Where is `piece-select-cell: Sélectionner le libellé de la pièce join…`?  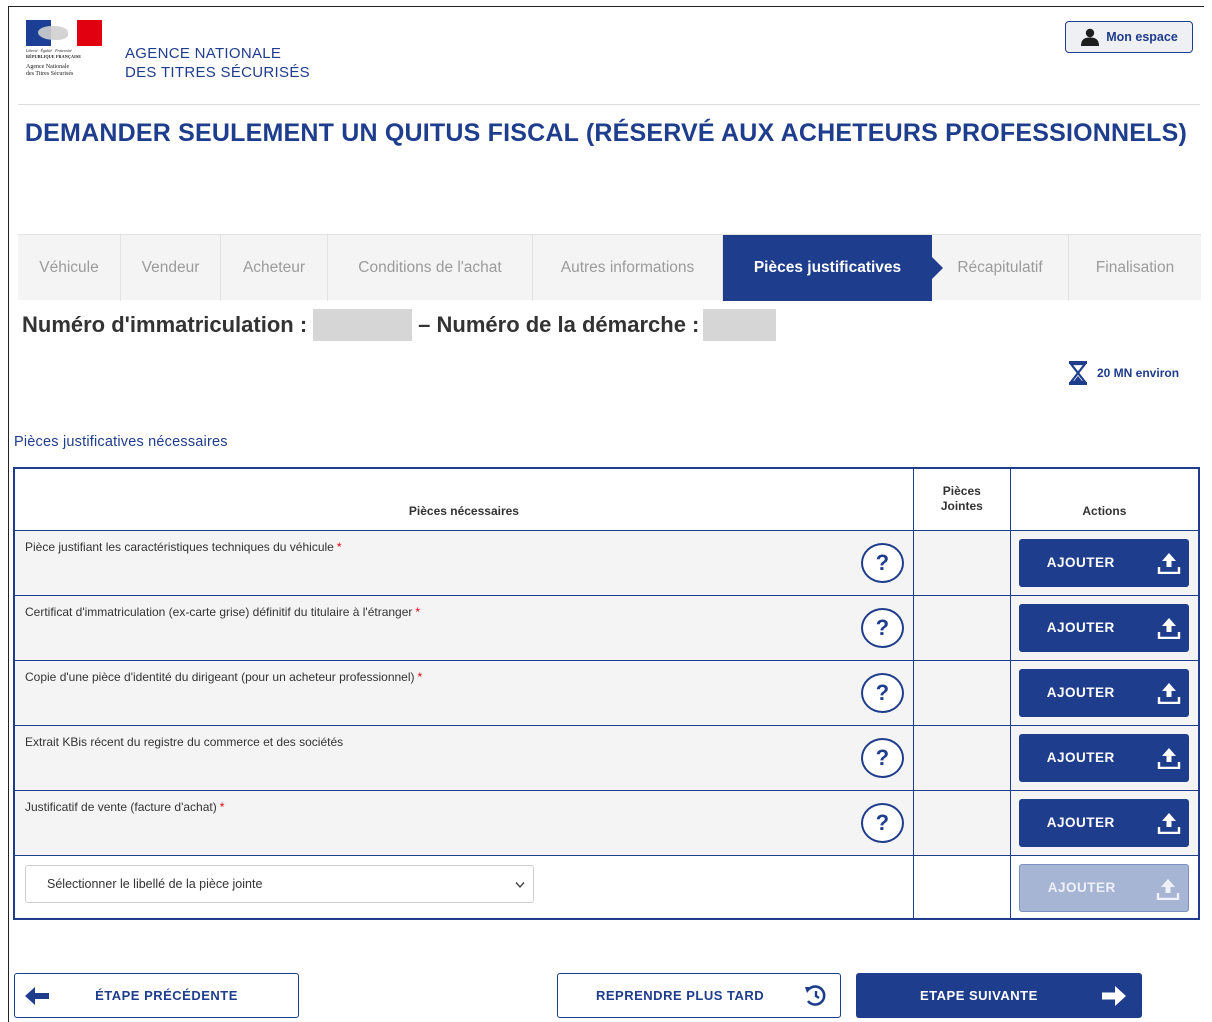
piece-select-cell: Sélectionner le libellé de la pièce join… is located at coordinates (463, 887).